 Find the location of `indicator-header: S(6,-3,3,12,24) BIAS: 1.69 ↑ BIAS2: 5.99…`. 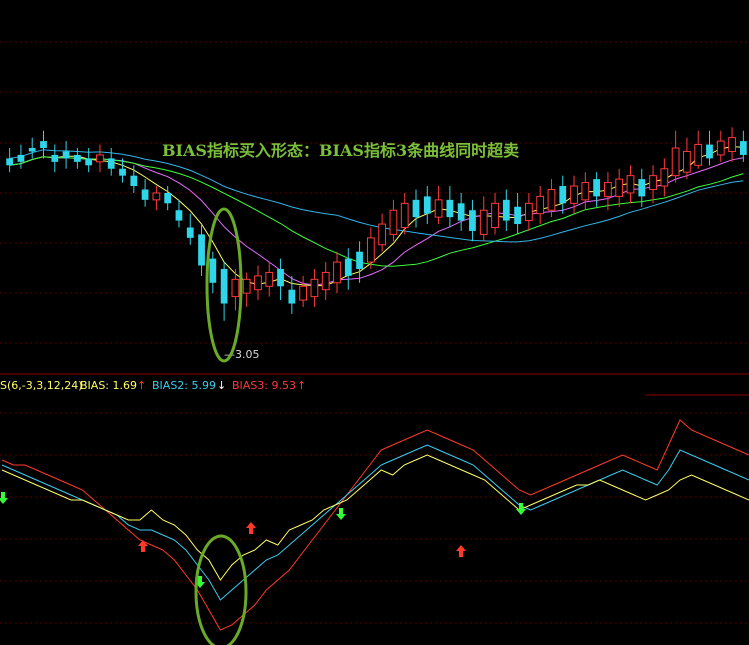

indicator-header: S(6,-3,3,12,24) BIAS: 1.69 ↑ BIAS2: 5.99… is located at coordinates (153, 385).